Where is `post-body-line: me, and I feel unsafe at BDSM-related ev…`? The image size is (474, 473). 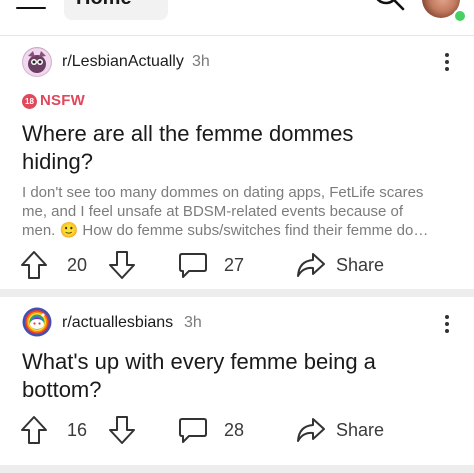
post-body-line: me, and I feel unsafe at BDSM-related ev… is located at coordinates (213, 211).